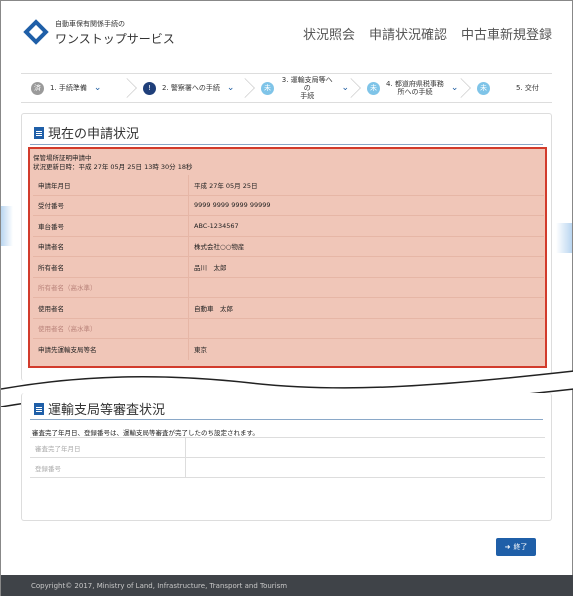 The image size is (573, 596). Describe the element at coordinates (366, 246) in the screenshot. I see `row-value: 株式会社○○物産` at that location.